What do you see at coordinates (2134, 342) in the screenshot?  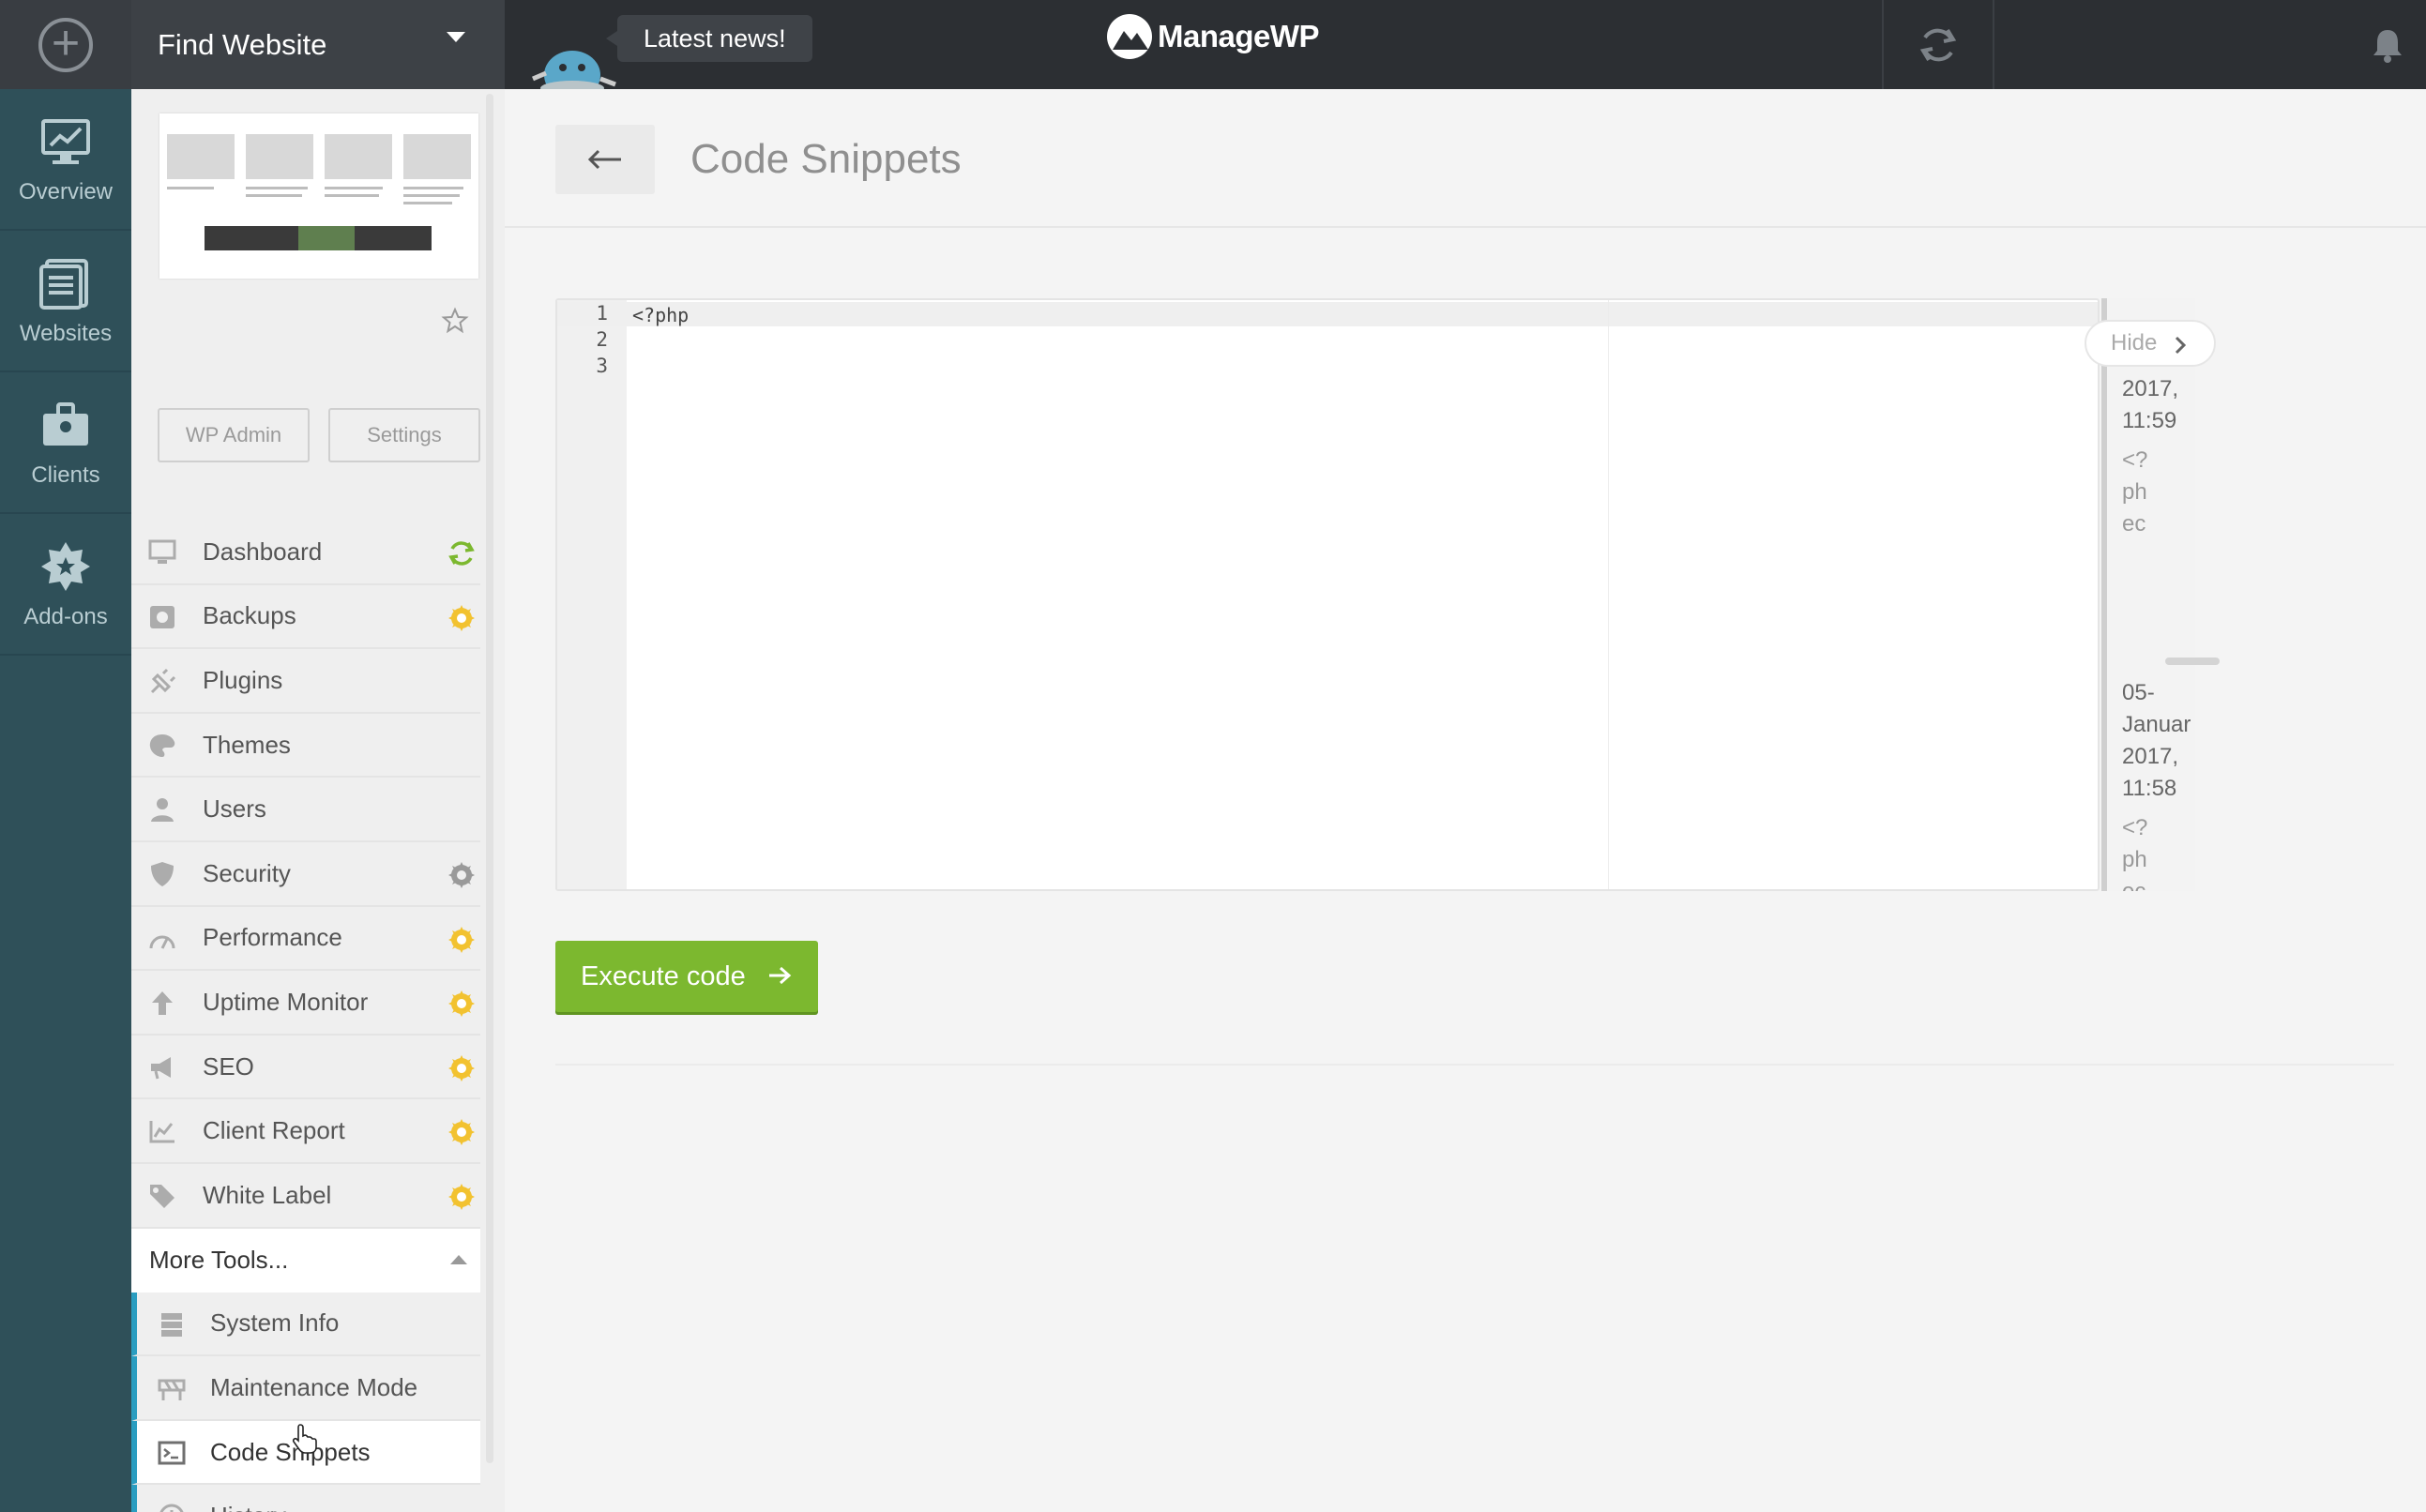 I see `hide-label: Hide` at bounding box center [2134, 342].